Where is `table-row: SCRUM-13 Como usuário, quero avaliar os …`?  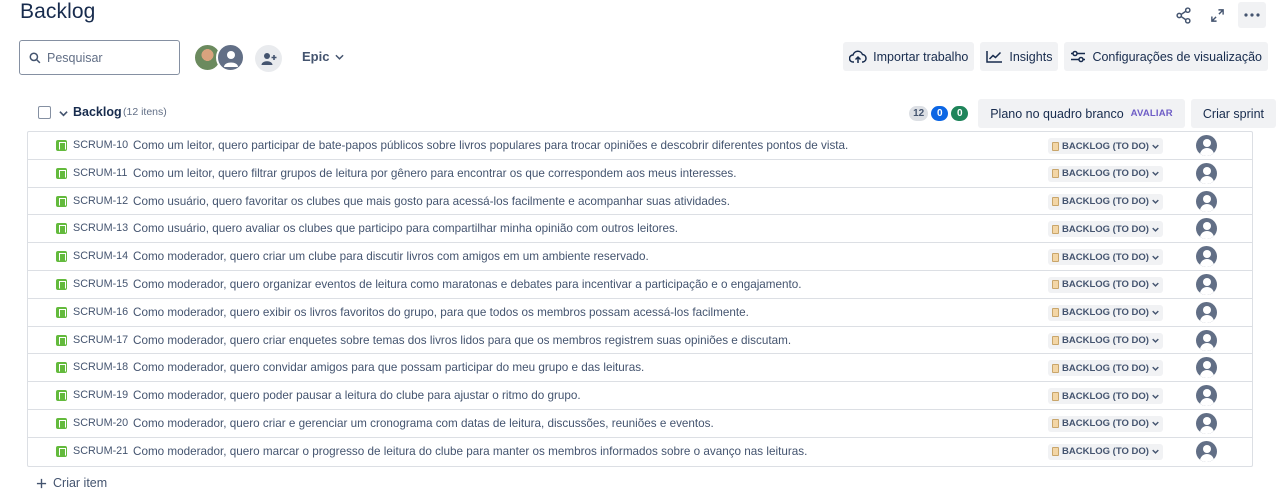 table-row: SCRUM-13 Como usuário, quero avaliar os … is located at coordinates (640, 229).